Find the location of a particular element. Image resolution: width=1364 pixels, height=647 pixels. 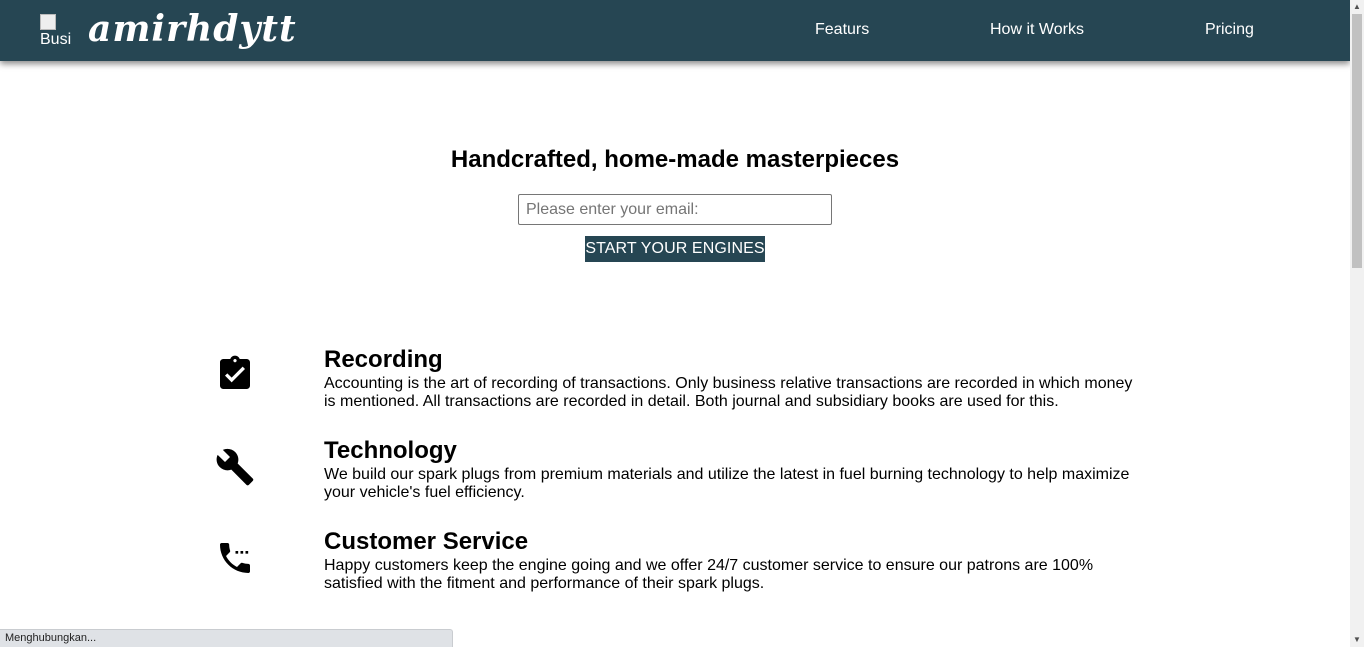

feature-title: Technology is located at coordinates (390, 450).